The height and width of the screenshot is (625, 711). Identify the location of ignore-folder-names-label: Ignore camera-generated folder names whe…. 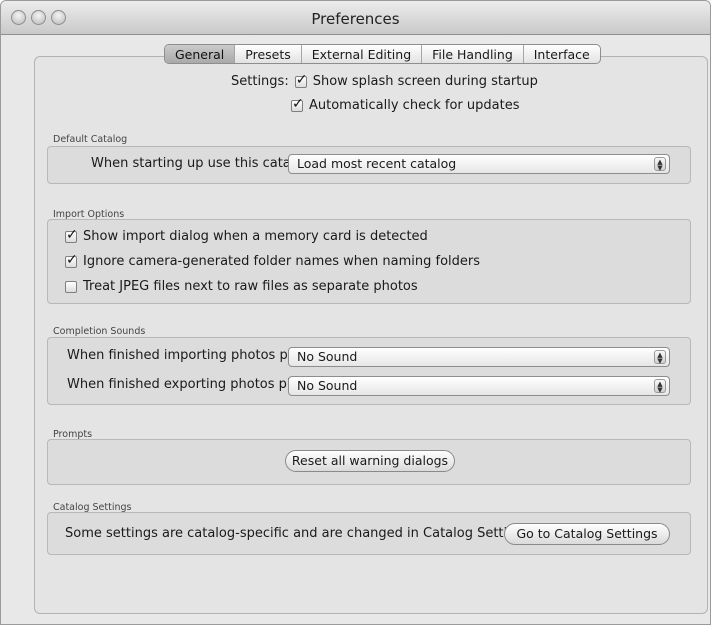
(281, 261).